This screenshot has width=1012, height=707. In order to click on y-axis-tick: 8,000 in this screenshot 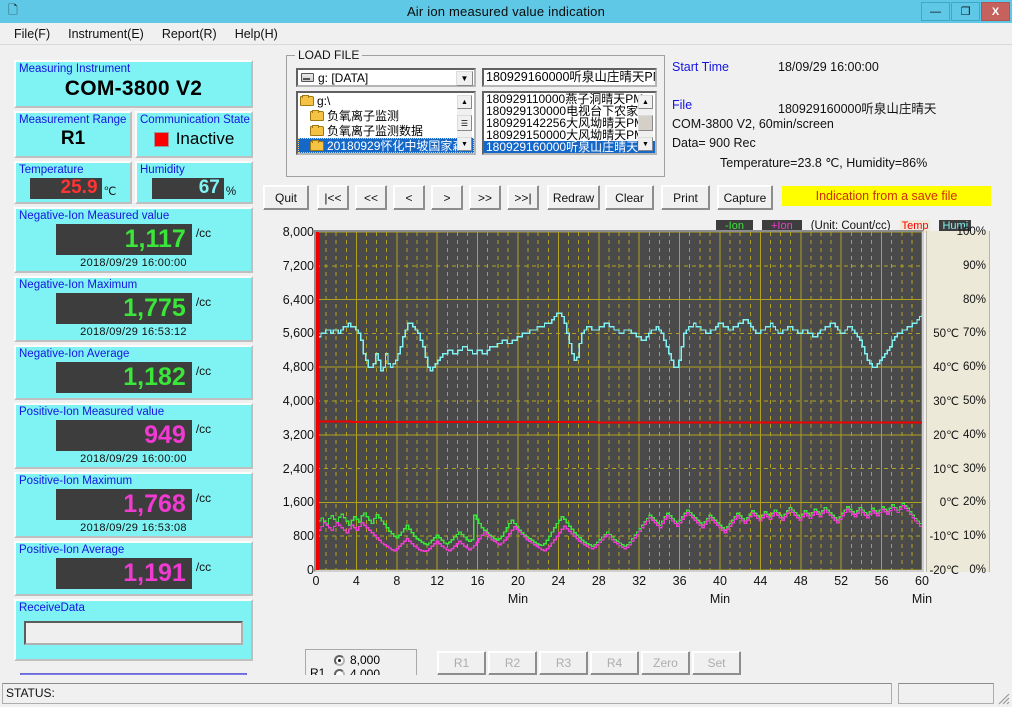, I will do `click(298, 232)`.